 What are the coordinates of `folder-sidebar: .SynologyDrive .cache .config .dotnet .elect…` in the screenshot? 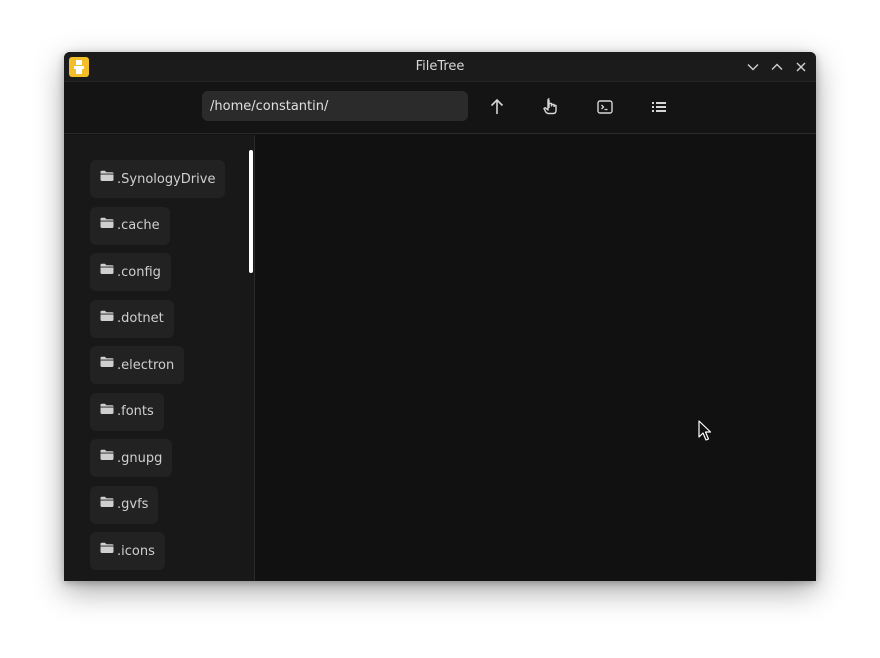 It's located at (159, 358).